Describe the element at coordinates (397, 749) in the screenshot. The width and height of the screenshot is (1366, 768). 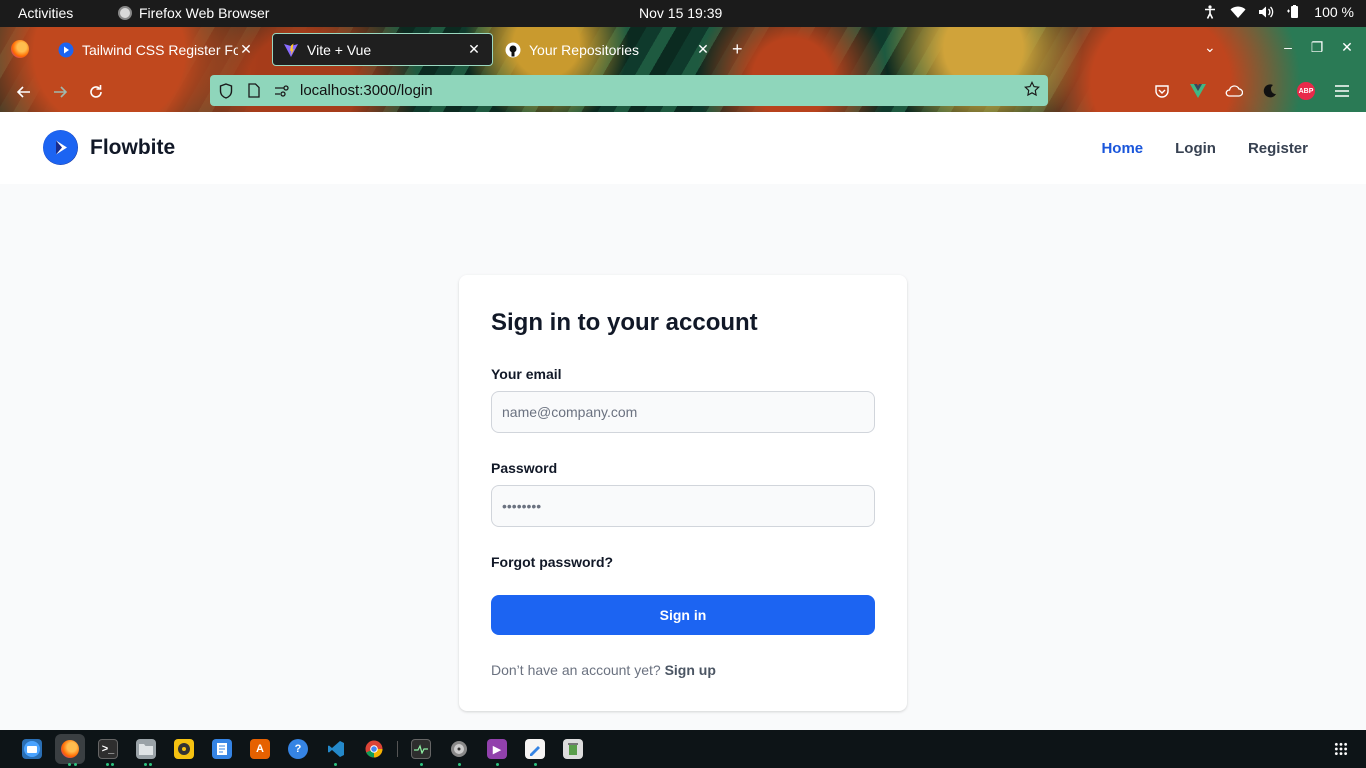
I see `dock-separator` at that location.